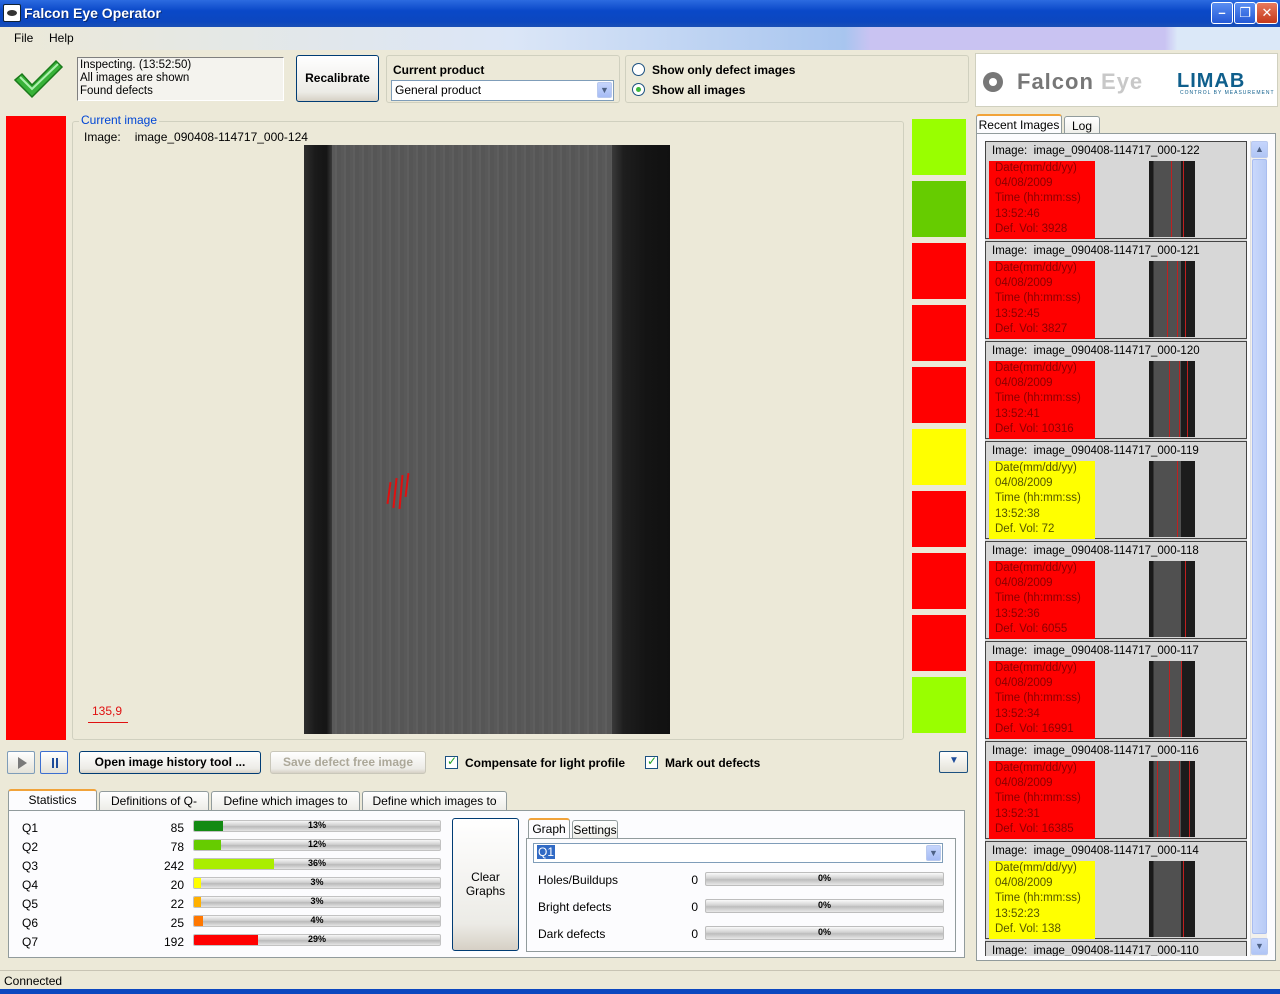 The height and width of the screenshot is (994, 1280). I want to click on q-level-percent: 3%, so click(317, 882).